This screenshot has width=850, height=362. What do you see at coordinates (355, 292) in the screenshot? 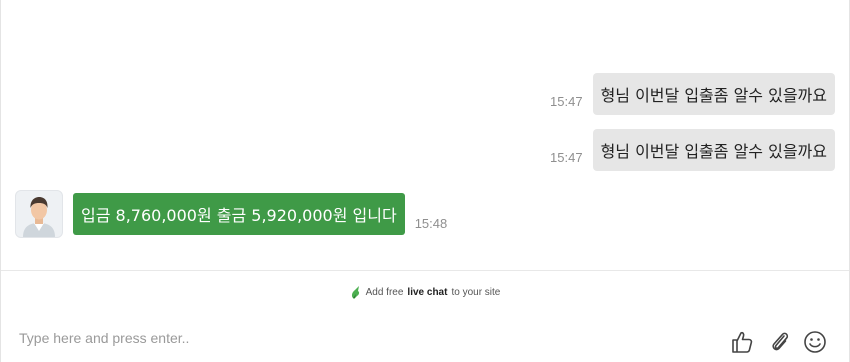
I see `livechat-logo-icon` at bounding box center [355, 292].